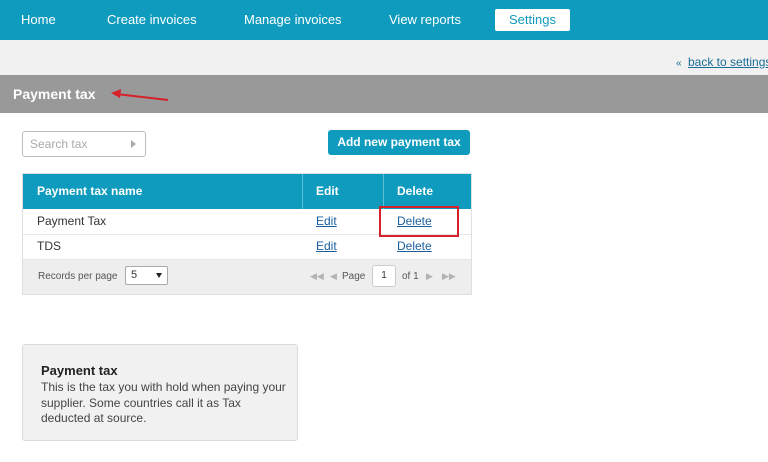  I want to click on records-per-page-value: 5, so click(134, 275).